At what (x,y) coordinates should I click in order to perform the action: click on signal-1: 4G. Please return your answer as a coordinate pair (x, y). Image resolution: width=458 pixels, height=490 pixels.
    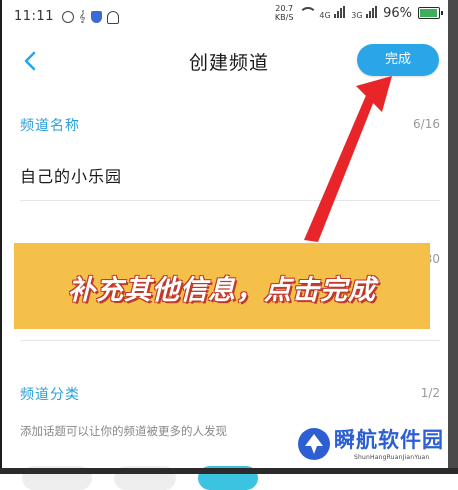
    Looking at the image, I should click on (332, 13).